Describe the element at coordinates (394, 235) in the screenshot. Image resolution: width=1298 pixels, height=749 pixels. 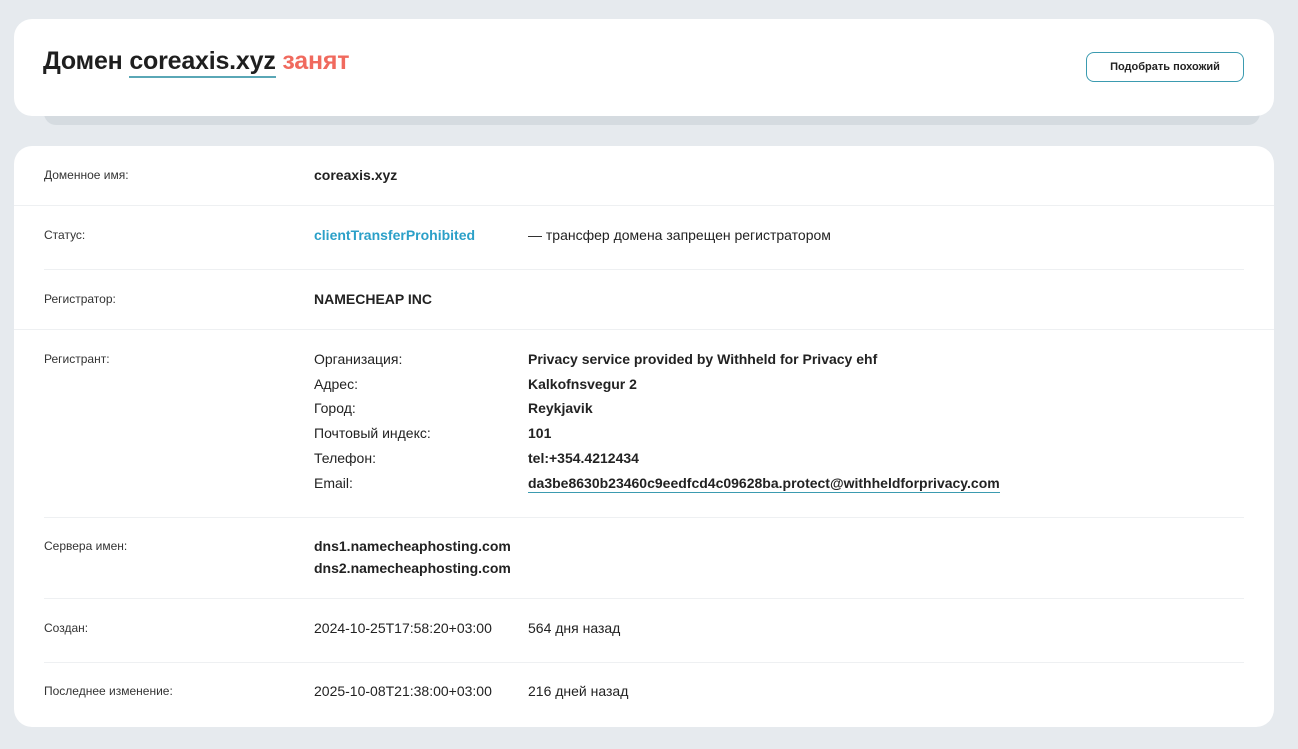
I see `status-code-link: clientTransferProhibited` at that location.